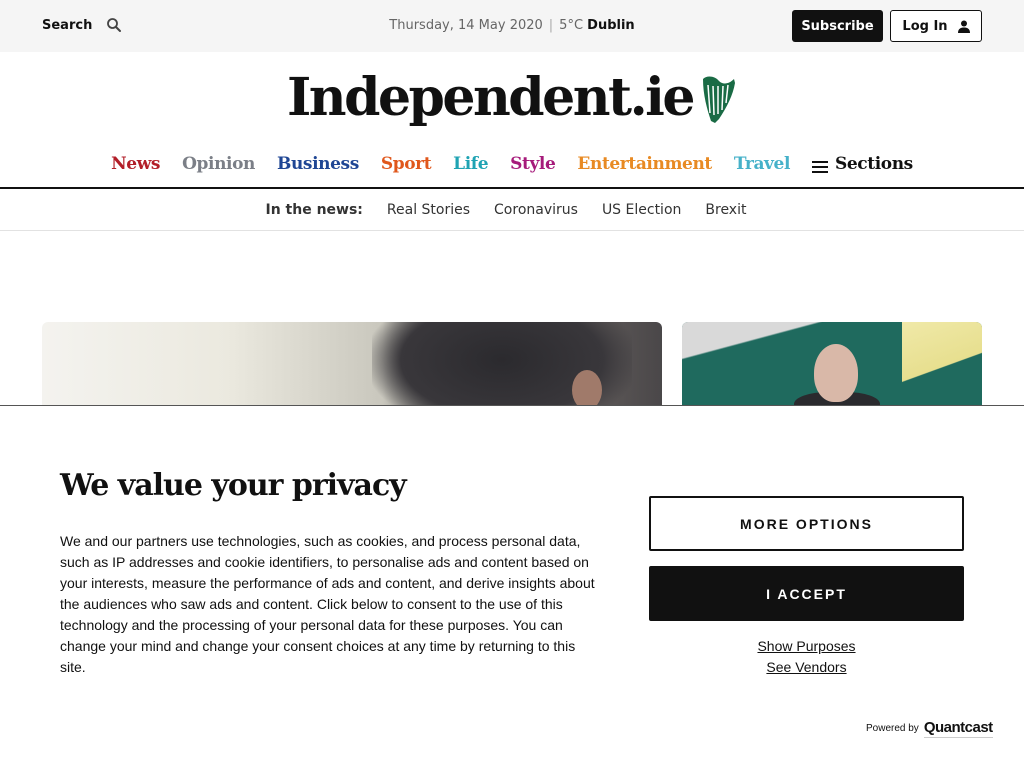  What do you see at coordinates (470, 164) in the screenshot?
I see `nav-life: Life` at bounding box center [470, 164].